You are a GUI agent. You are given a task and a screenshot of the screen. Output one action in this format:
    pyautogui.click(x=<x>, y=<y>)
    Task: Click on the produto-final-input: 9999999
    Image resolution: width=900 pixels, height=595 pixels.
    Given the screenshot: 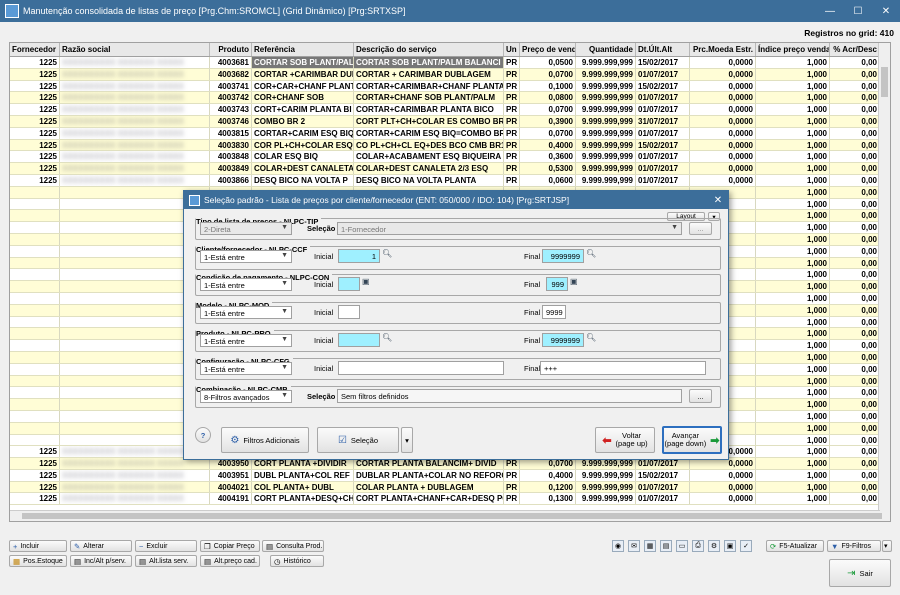 What is the action you would take?
    pyautogui.click(x=563, y=340)
    